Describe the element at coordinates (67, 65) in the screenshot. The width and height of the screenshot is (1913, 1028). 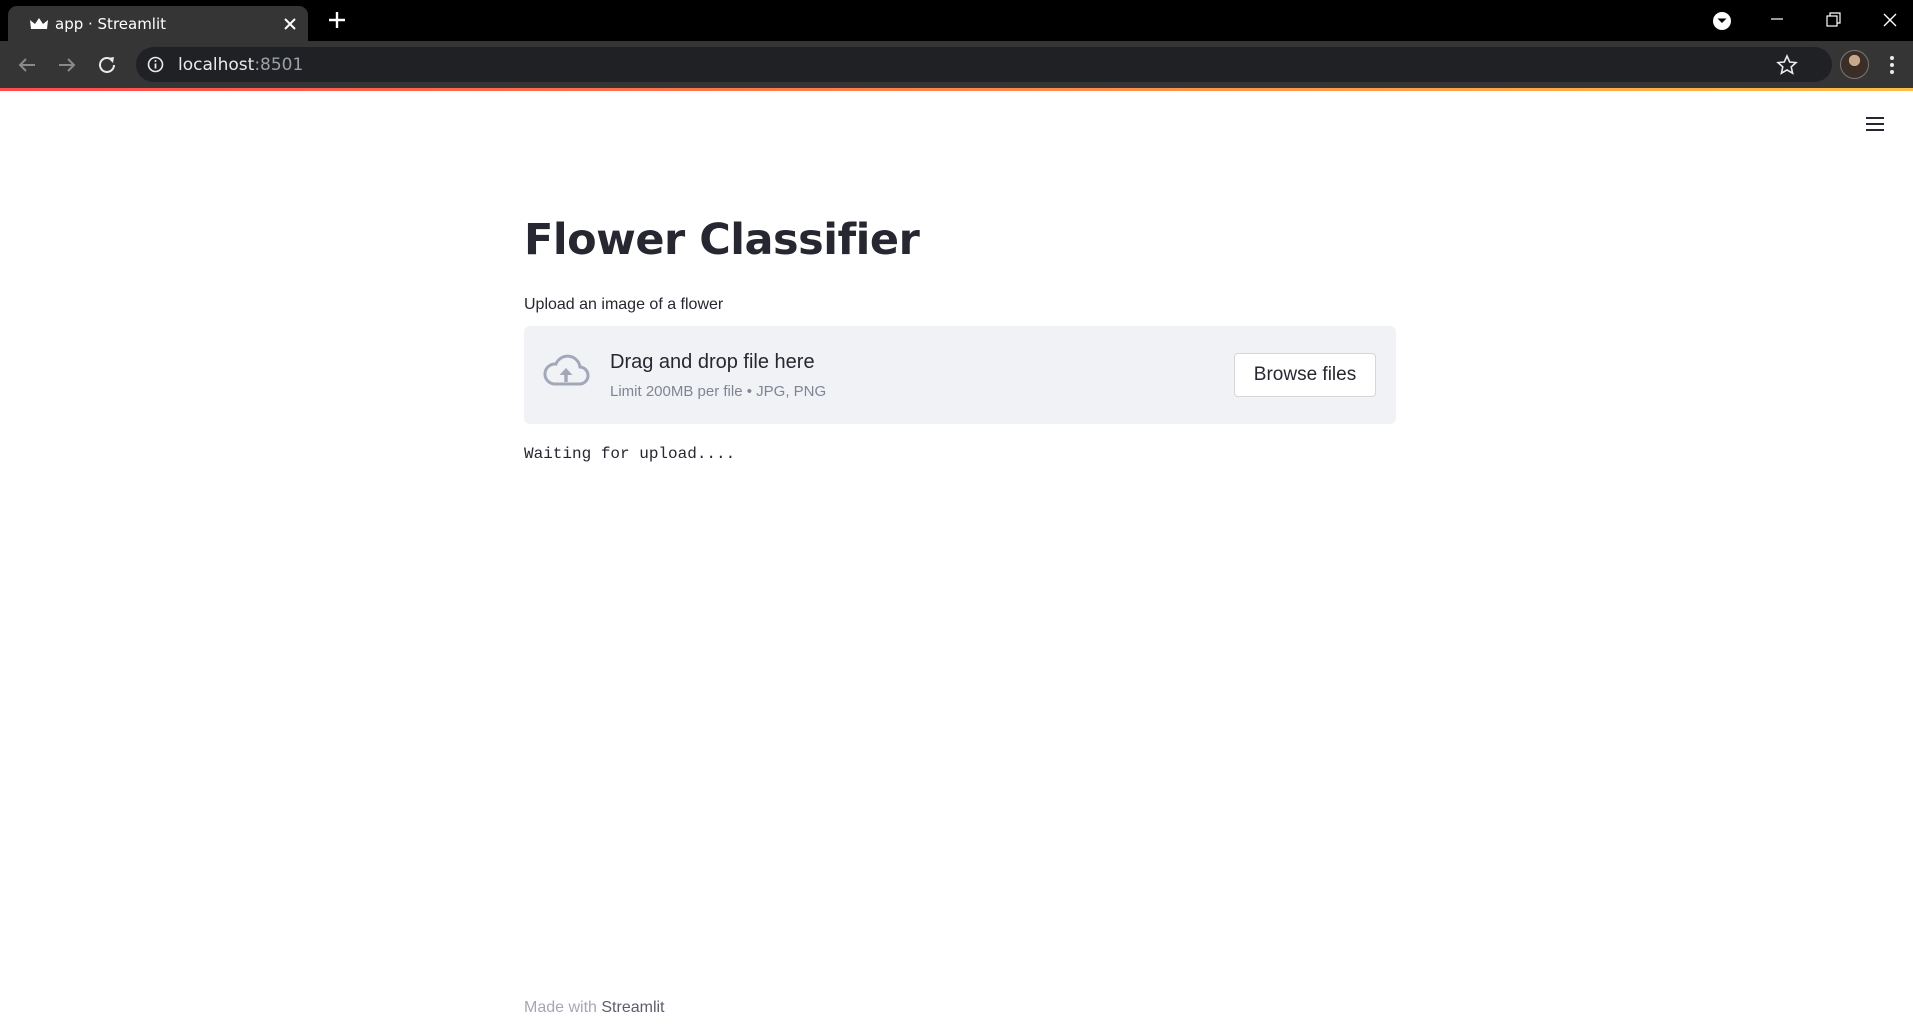
I see `forward-arrow-icon` at that location.